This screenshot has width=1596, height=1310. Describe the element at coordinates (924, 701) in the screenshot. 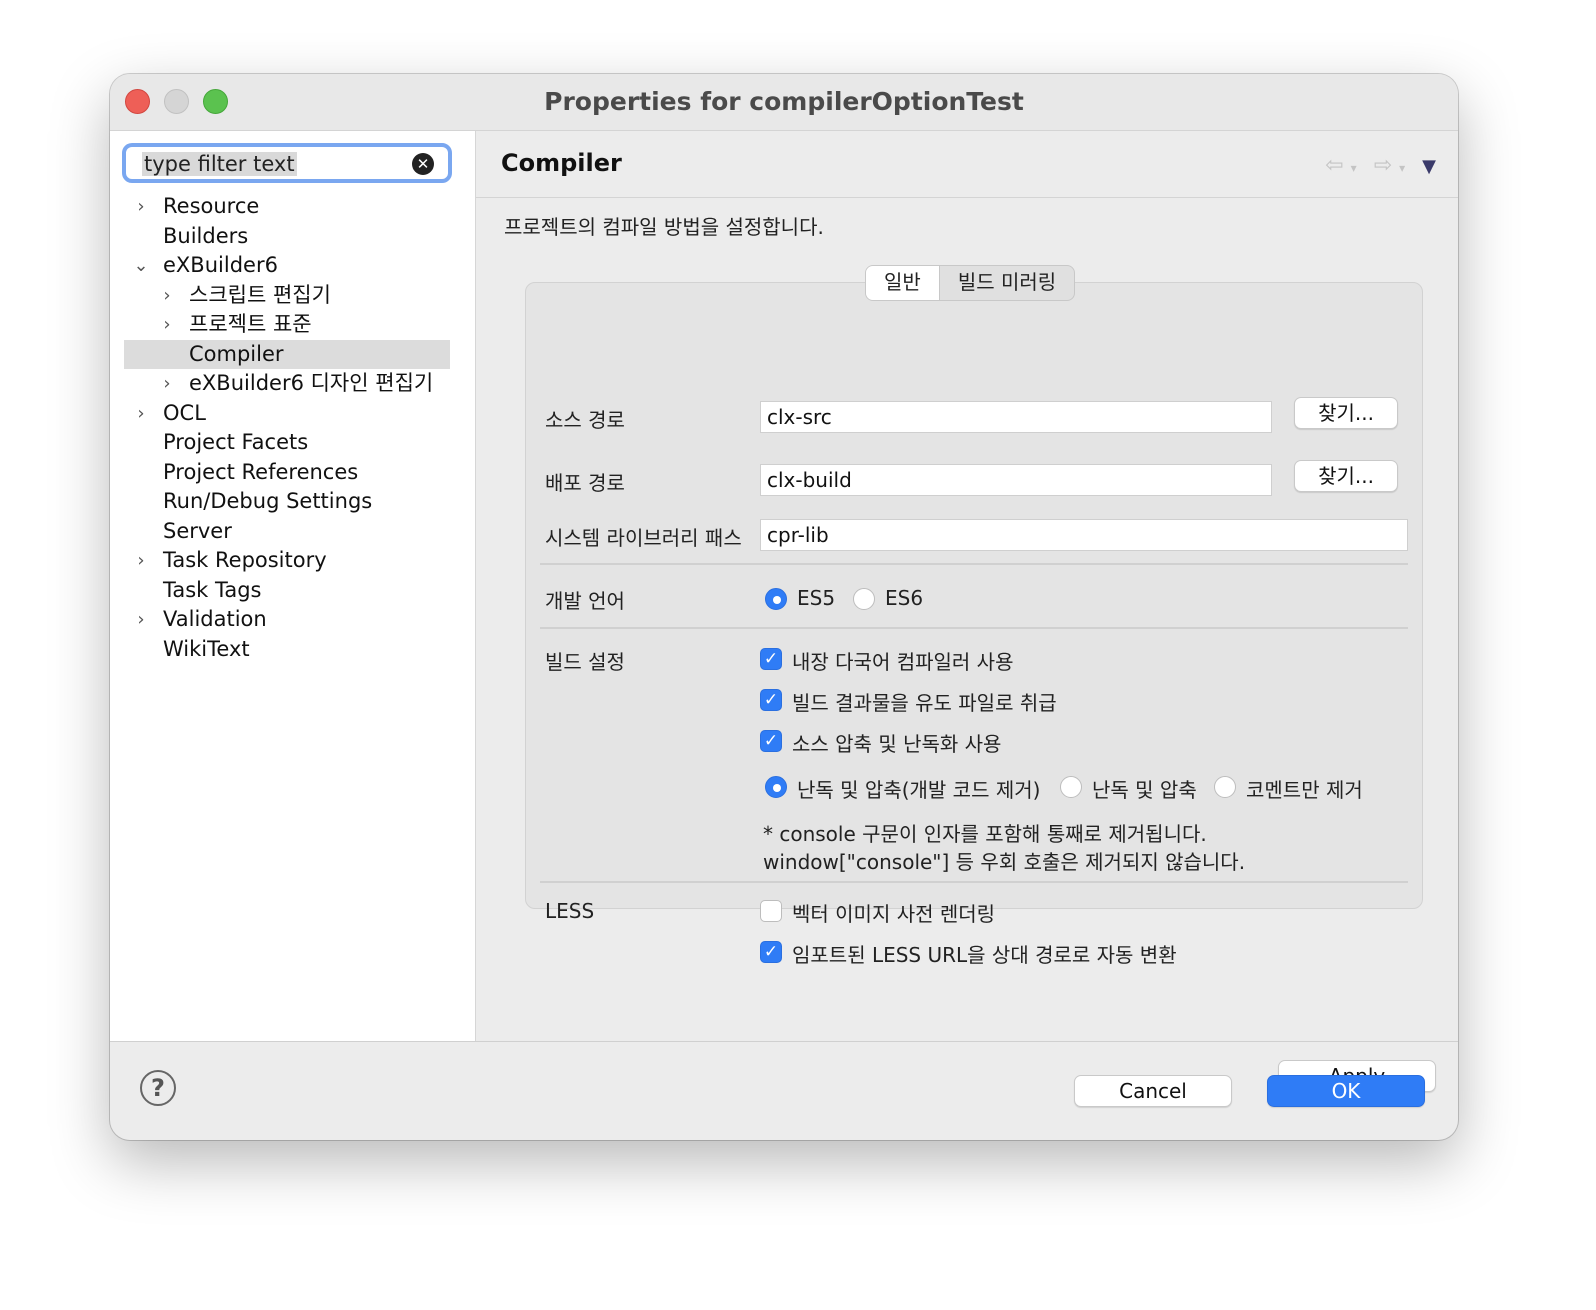

I see `treat-derived-files-label: 빌드 결과물을 유도 파일로 취급` at that location.